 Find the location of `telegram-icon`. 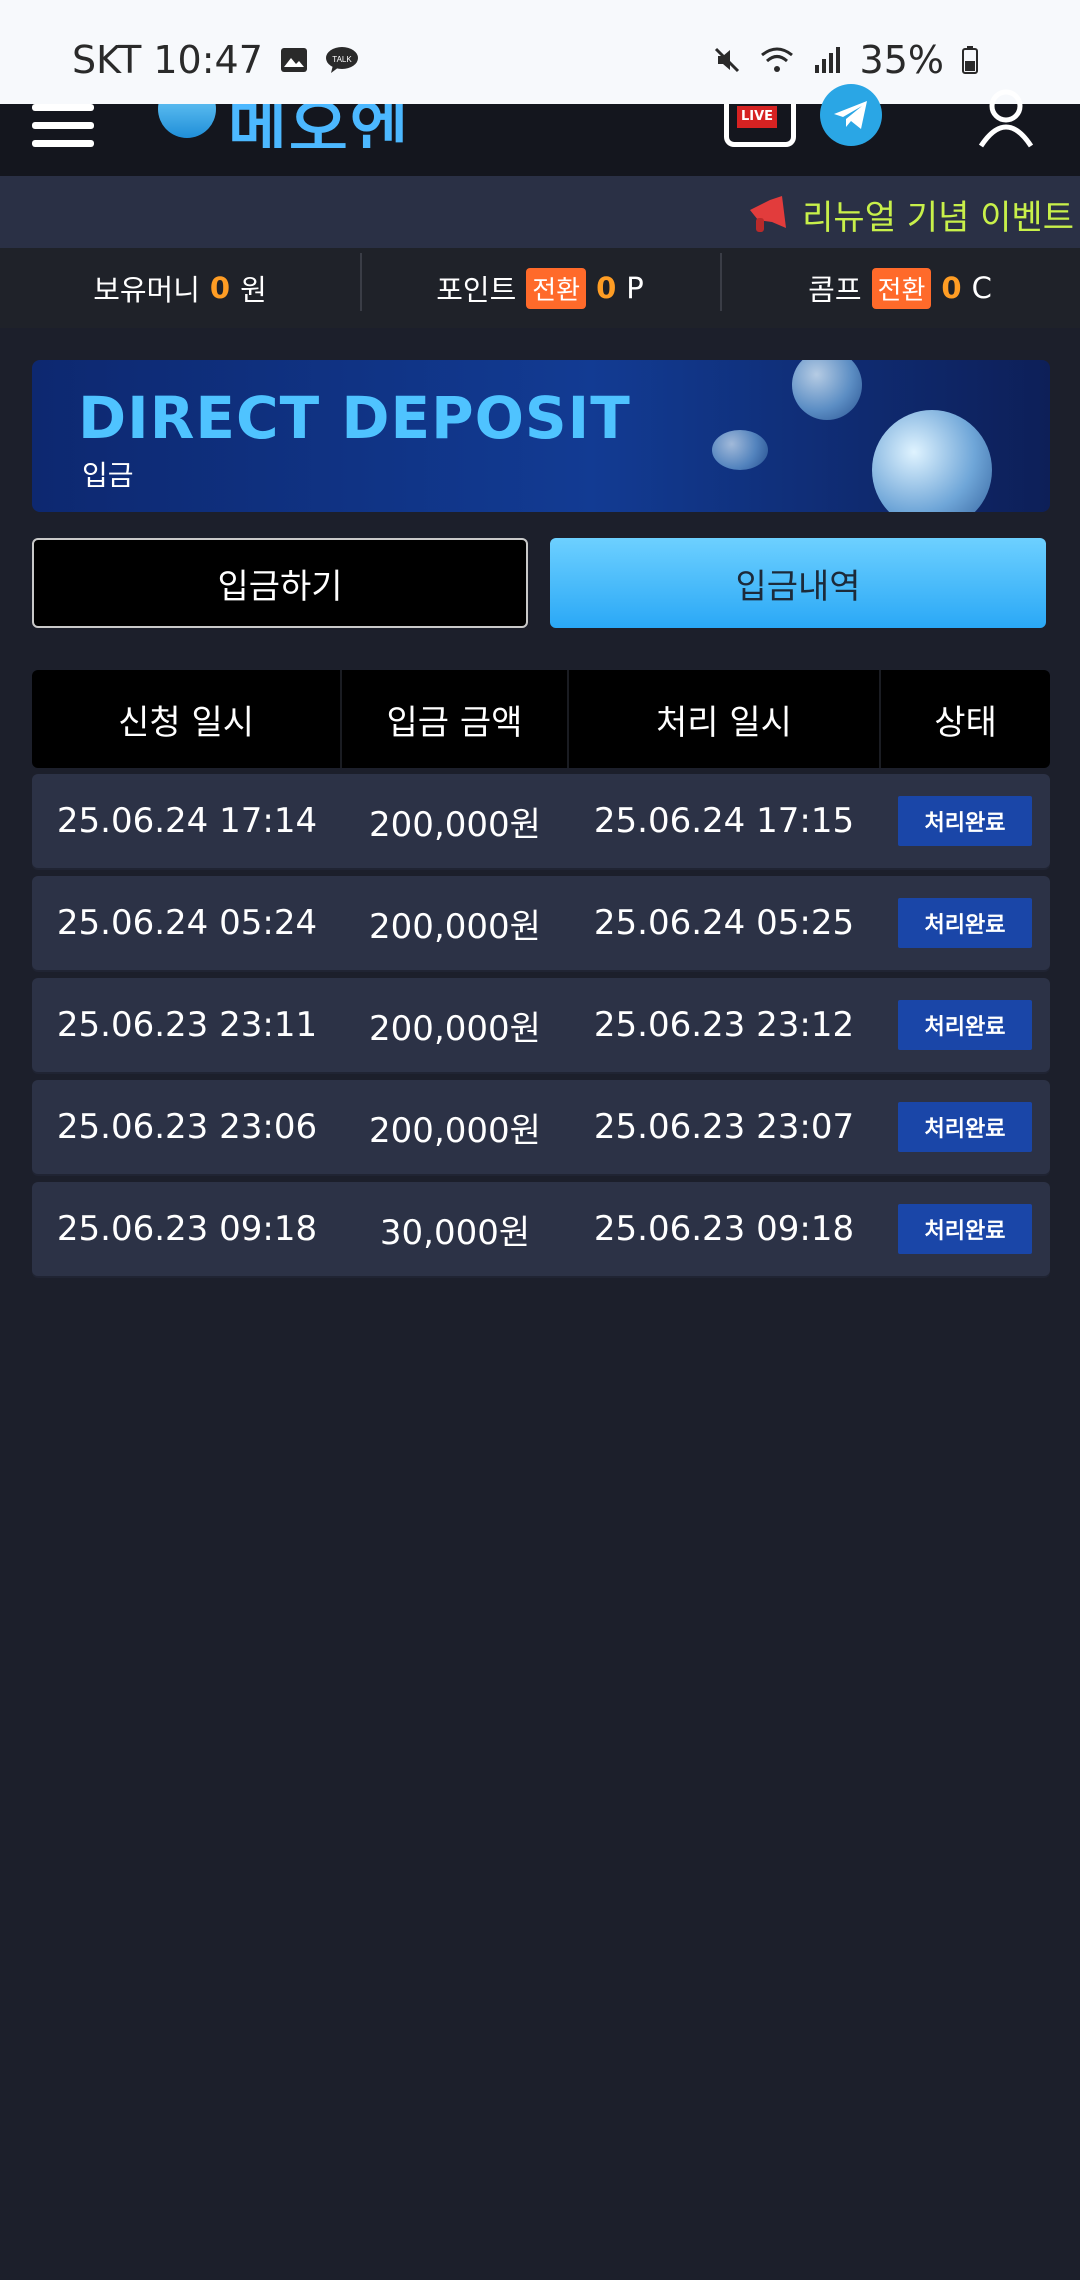

telegram-icon is located at coordinates (851, 115).